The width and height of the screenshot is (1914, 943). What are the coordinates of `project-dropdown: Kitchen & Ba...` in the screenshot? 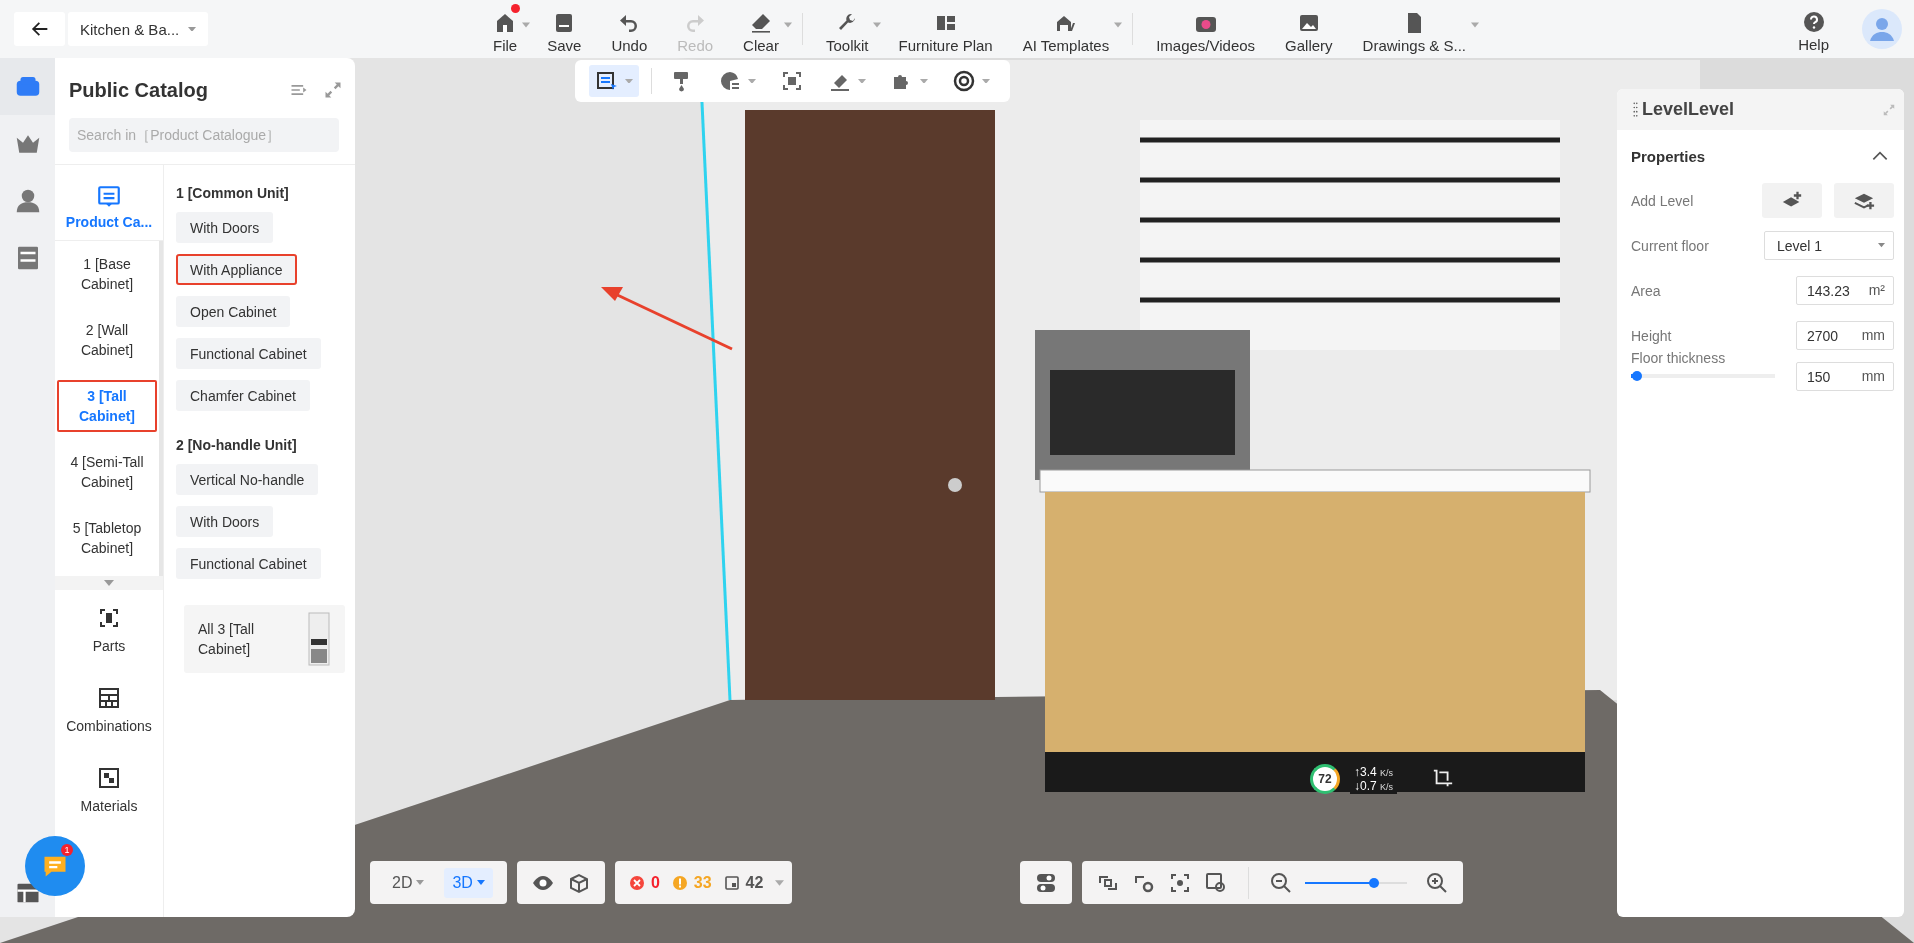 It's located at (138, 29).